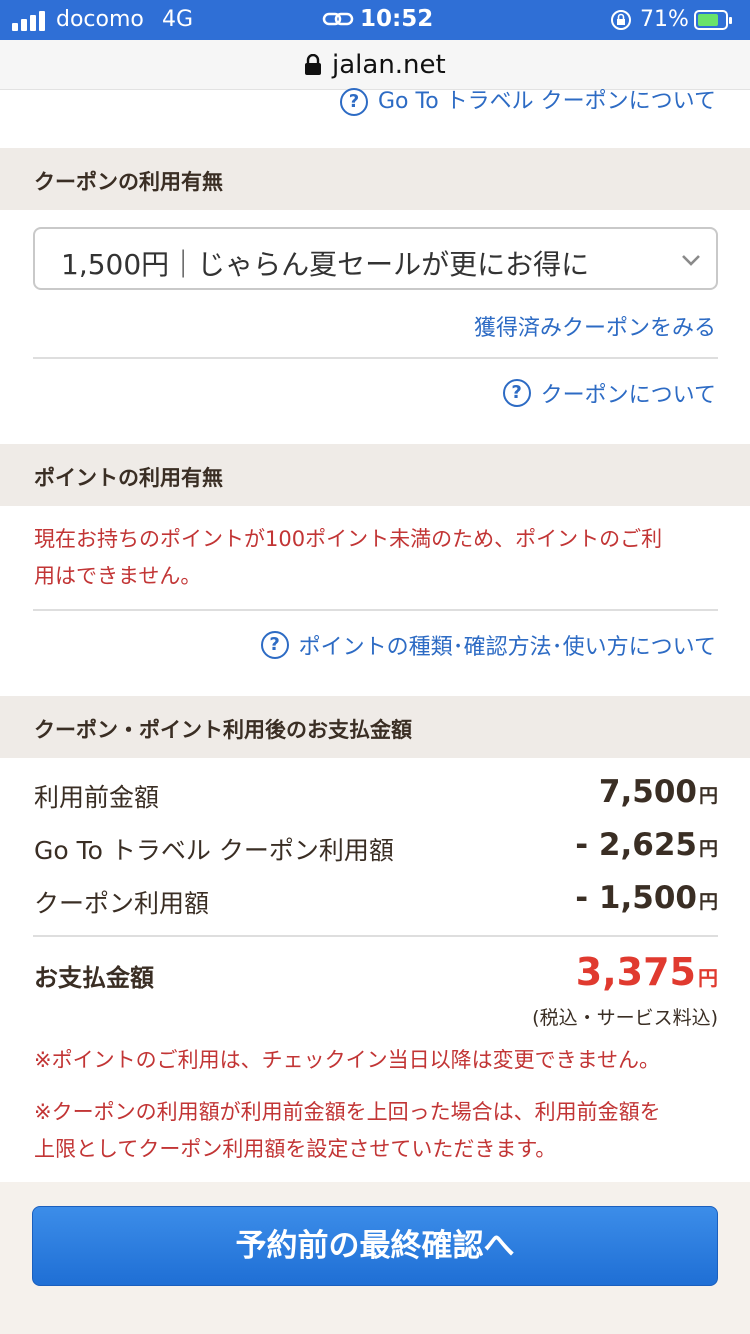 The height and width of the screenshot is (1334, 750). What do you see at coordinates (128, 478) in the screenshot?
I see `point-section-title: ポイントの利用有無` at bounding box center [128, 478].